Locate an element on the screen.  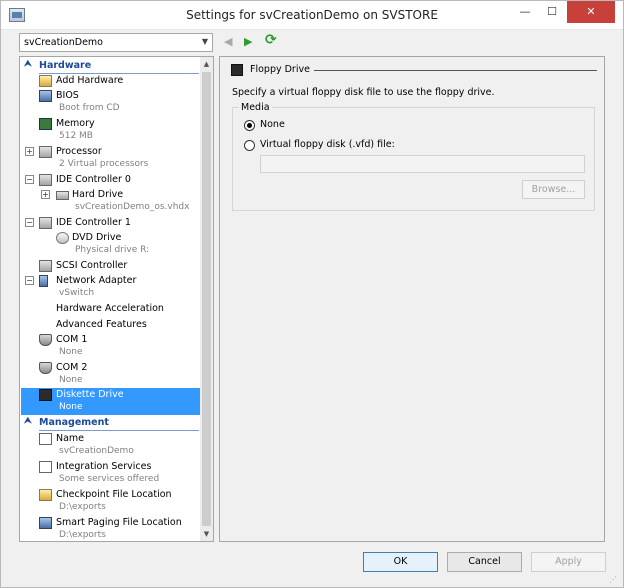
media-group-label: Media is located at coordinates (255, 107).